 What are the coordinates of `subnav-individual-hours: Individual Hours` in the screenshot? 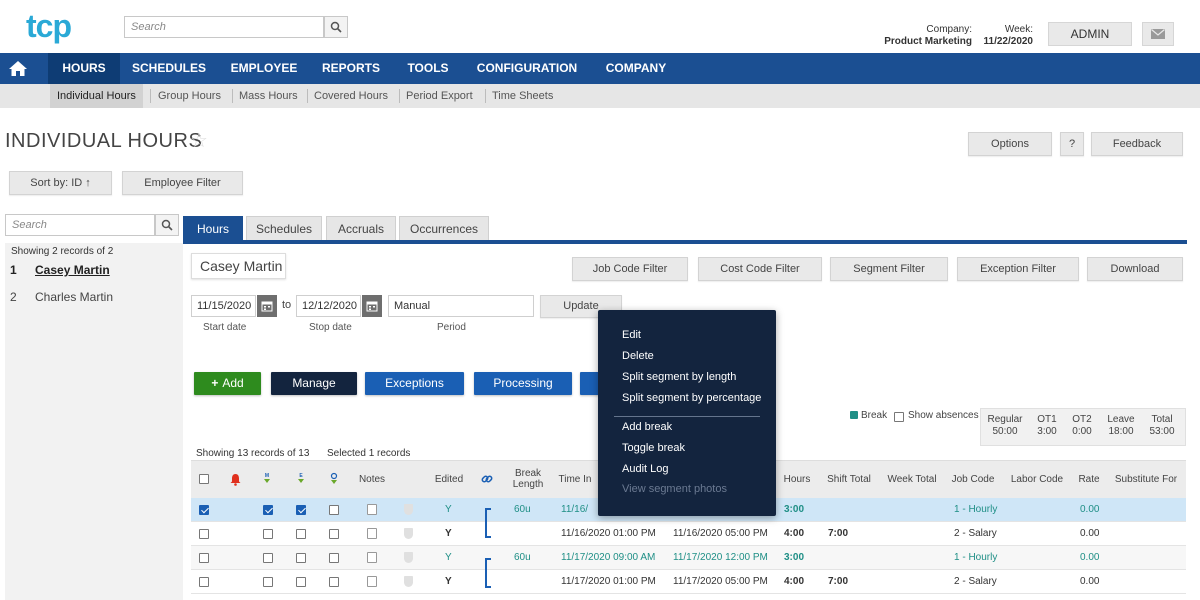 It's located at (96, 96).